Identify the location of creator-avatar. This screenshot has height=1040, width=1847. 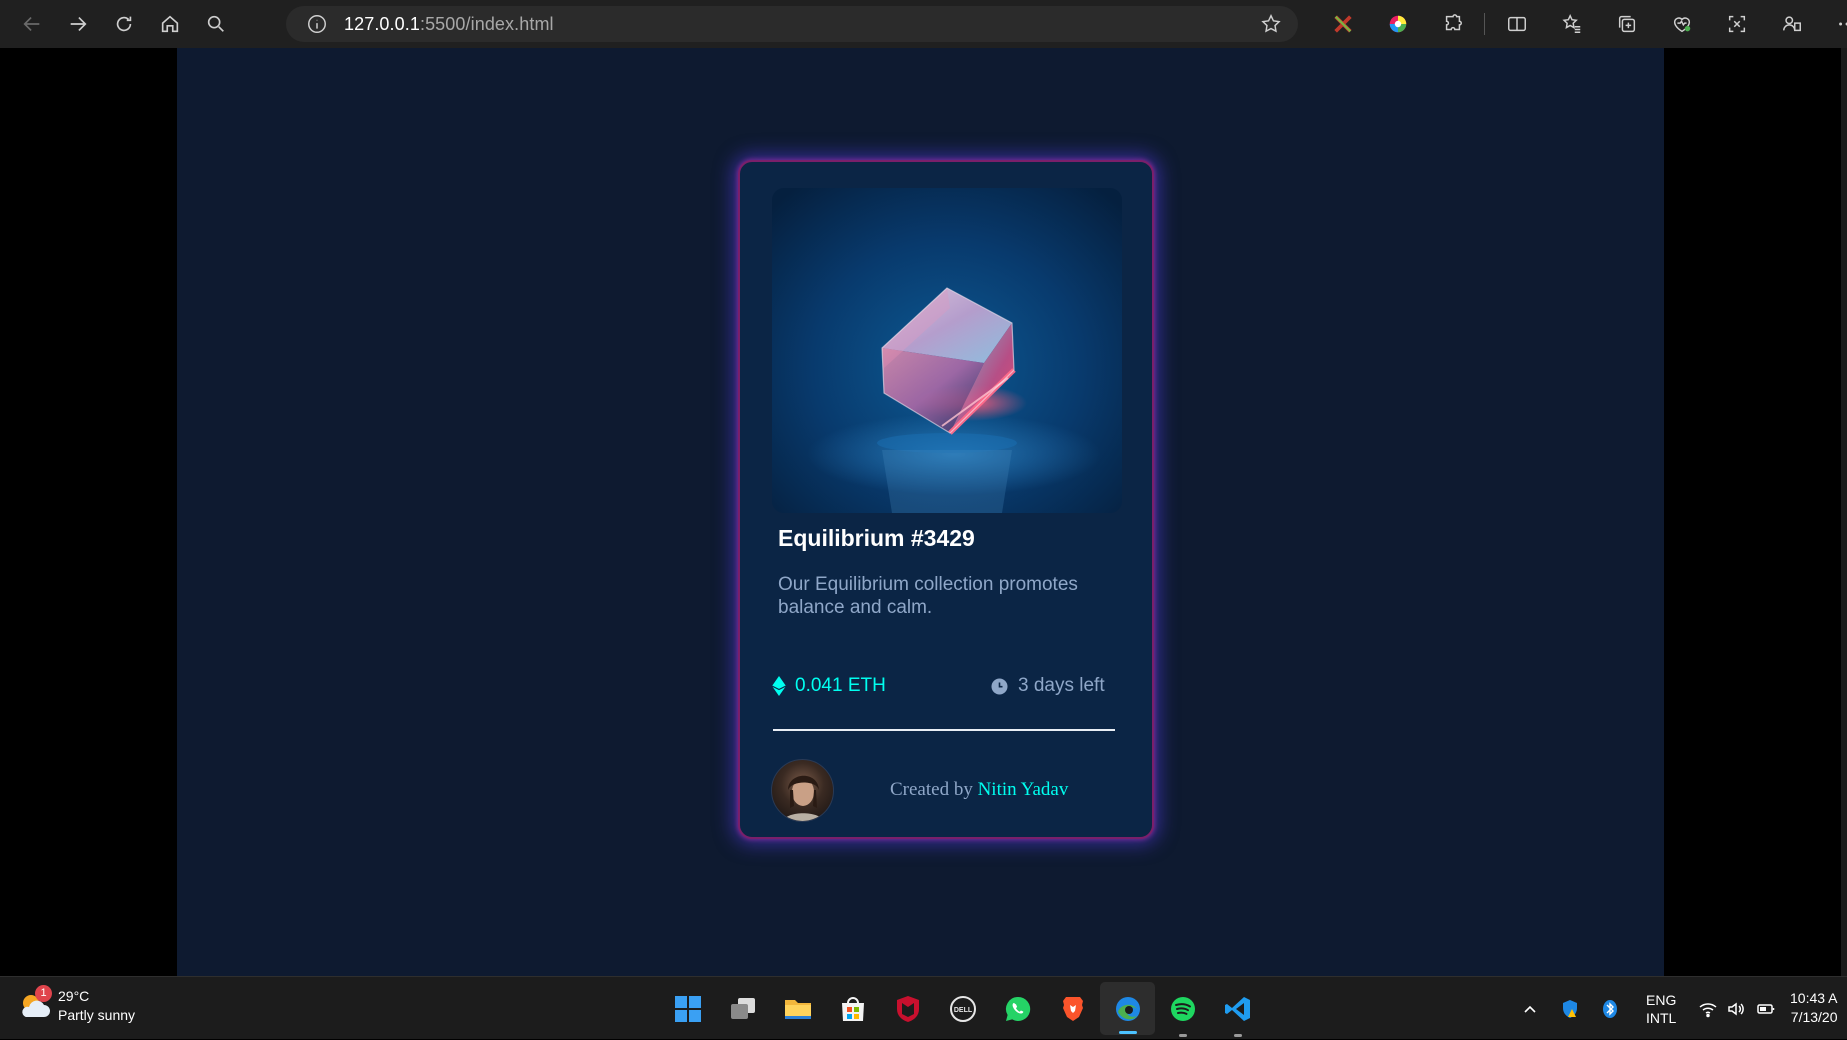
(802, 790).